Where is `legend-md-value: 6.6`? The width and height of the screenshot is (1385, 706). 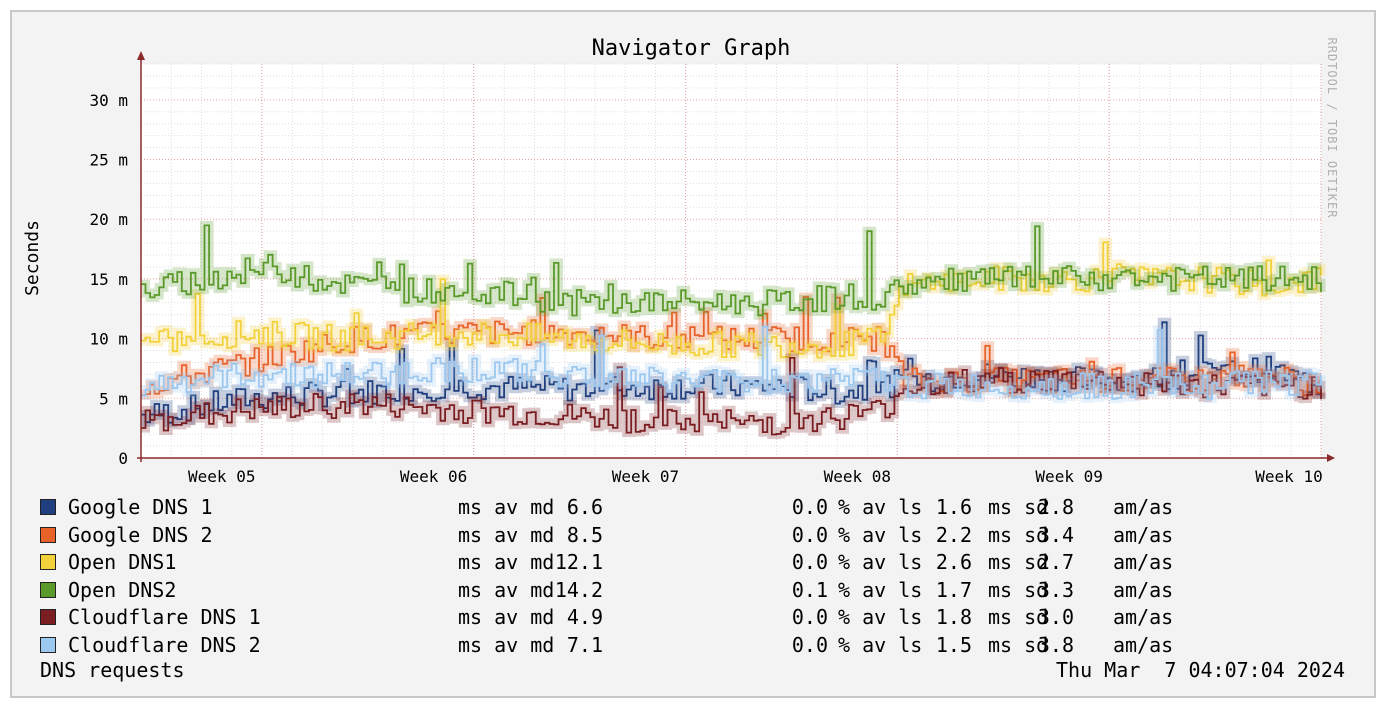
legend-md-value: 6.6 is located at coordinates (584, 507).